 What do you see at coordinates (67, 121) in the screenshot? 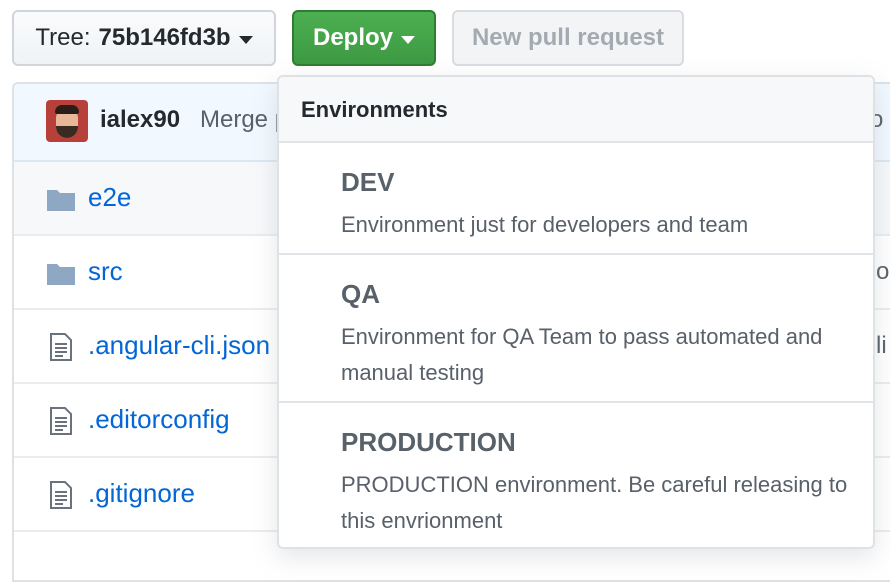
I see `avatar` at bounding box center [67, 121].